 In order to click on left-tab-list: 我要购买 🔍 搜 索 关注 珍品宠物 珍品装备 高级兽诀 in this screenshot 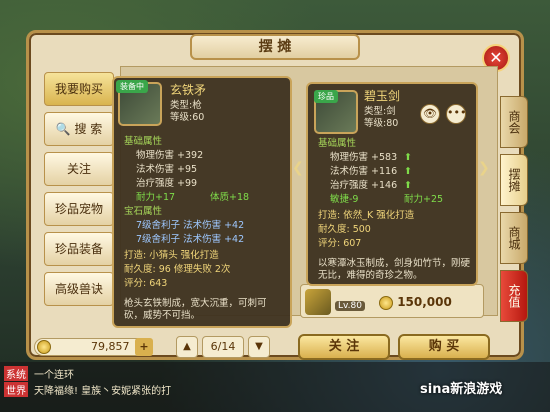, I will do `click(79, 192)`.